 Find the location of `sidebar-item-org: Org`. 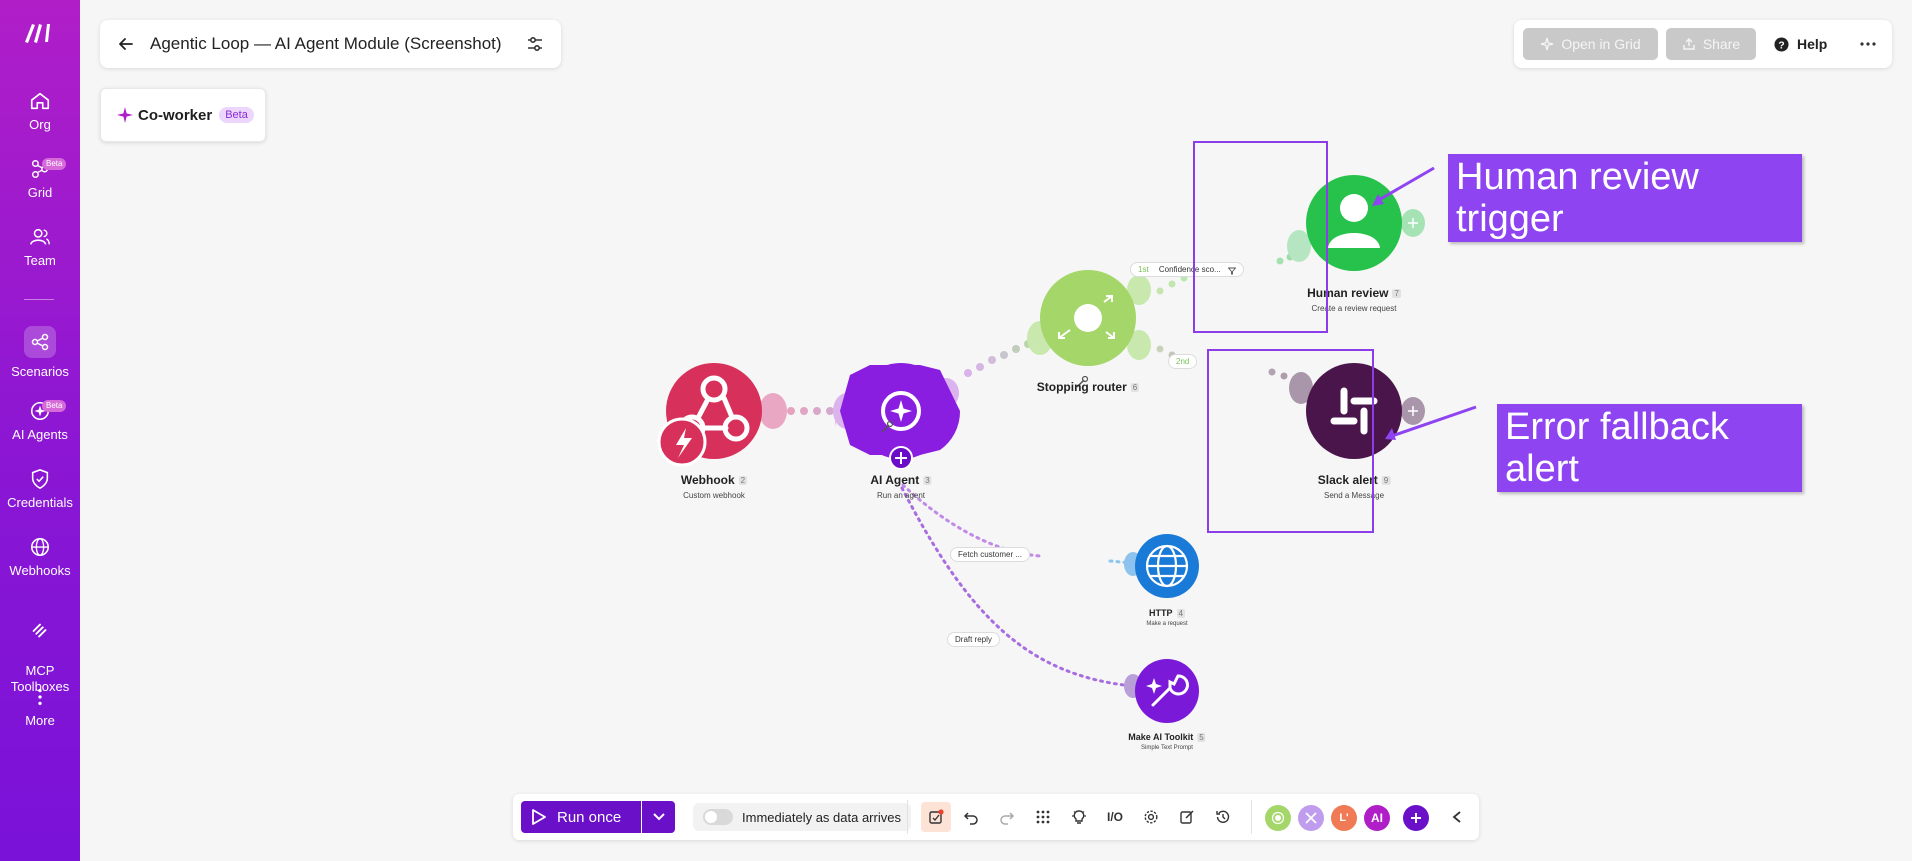

sidebar-item-org: Org is located at coordinates (40, 111).